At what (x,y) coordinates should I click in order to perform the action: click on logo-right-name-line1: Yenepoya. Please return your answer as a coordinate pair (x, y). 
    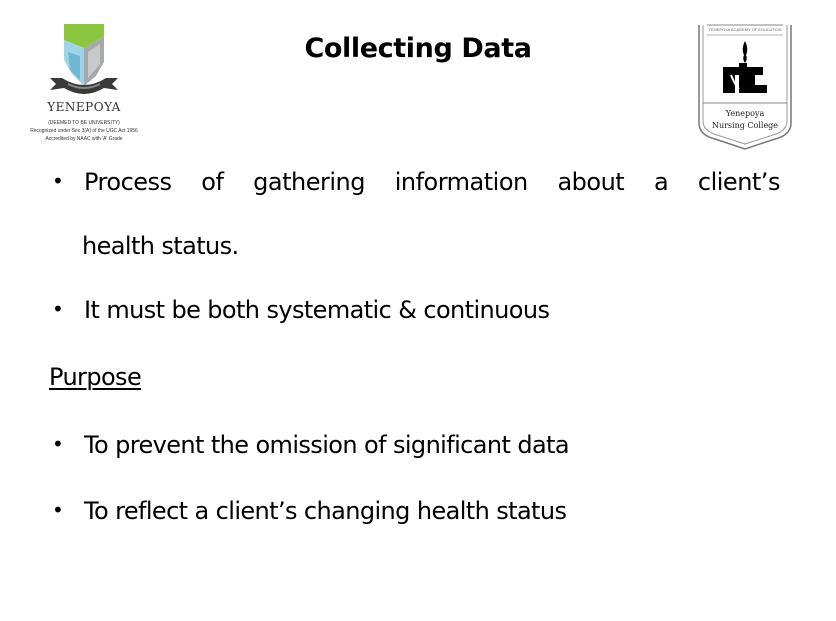
    Looking at the image, I should click on (745, 113).